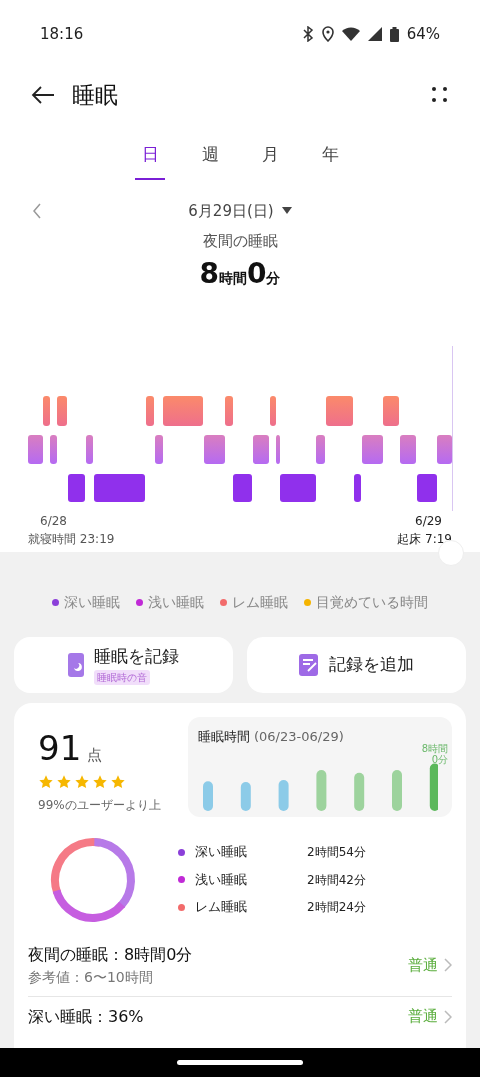 The image size is (480, 1077). Describe the element at coordinates (62, 34) in the screenshot. I see `status-time: 18:16` at that location.